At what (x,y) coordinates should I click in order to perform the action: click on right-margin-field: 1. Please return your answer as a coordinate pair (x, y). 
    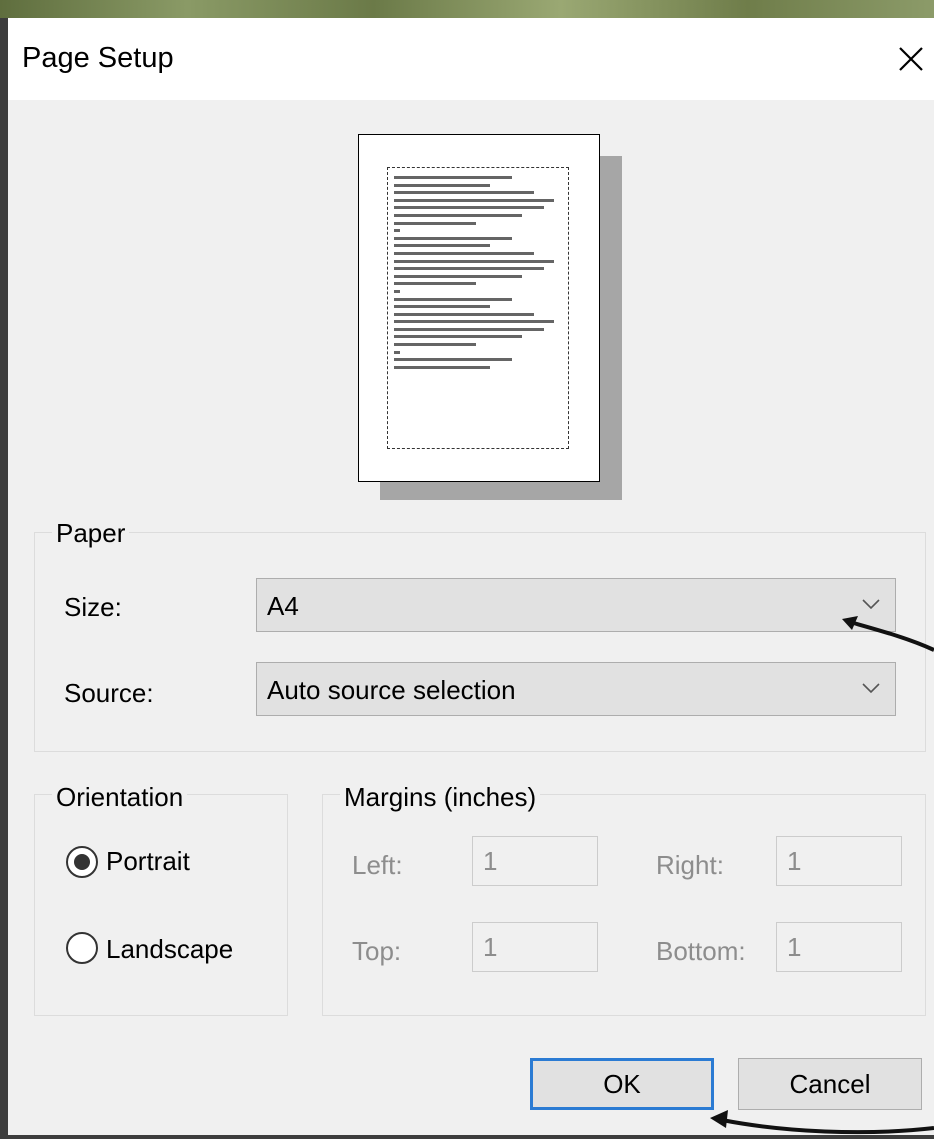
    Looking at the image, I should click on (839, 861).